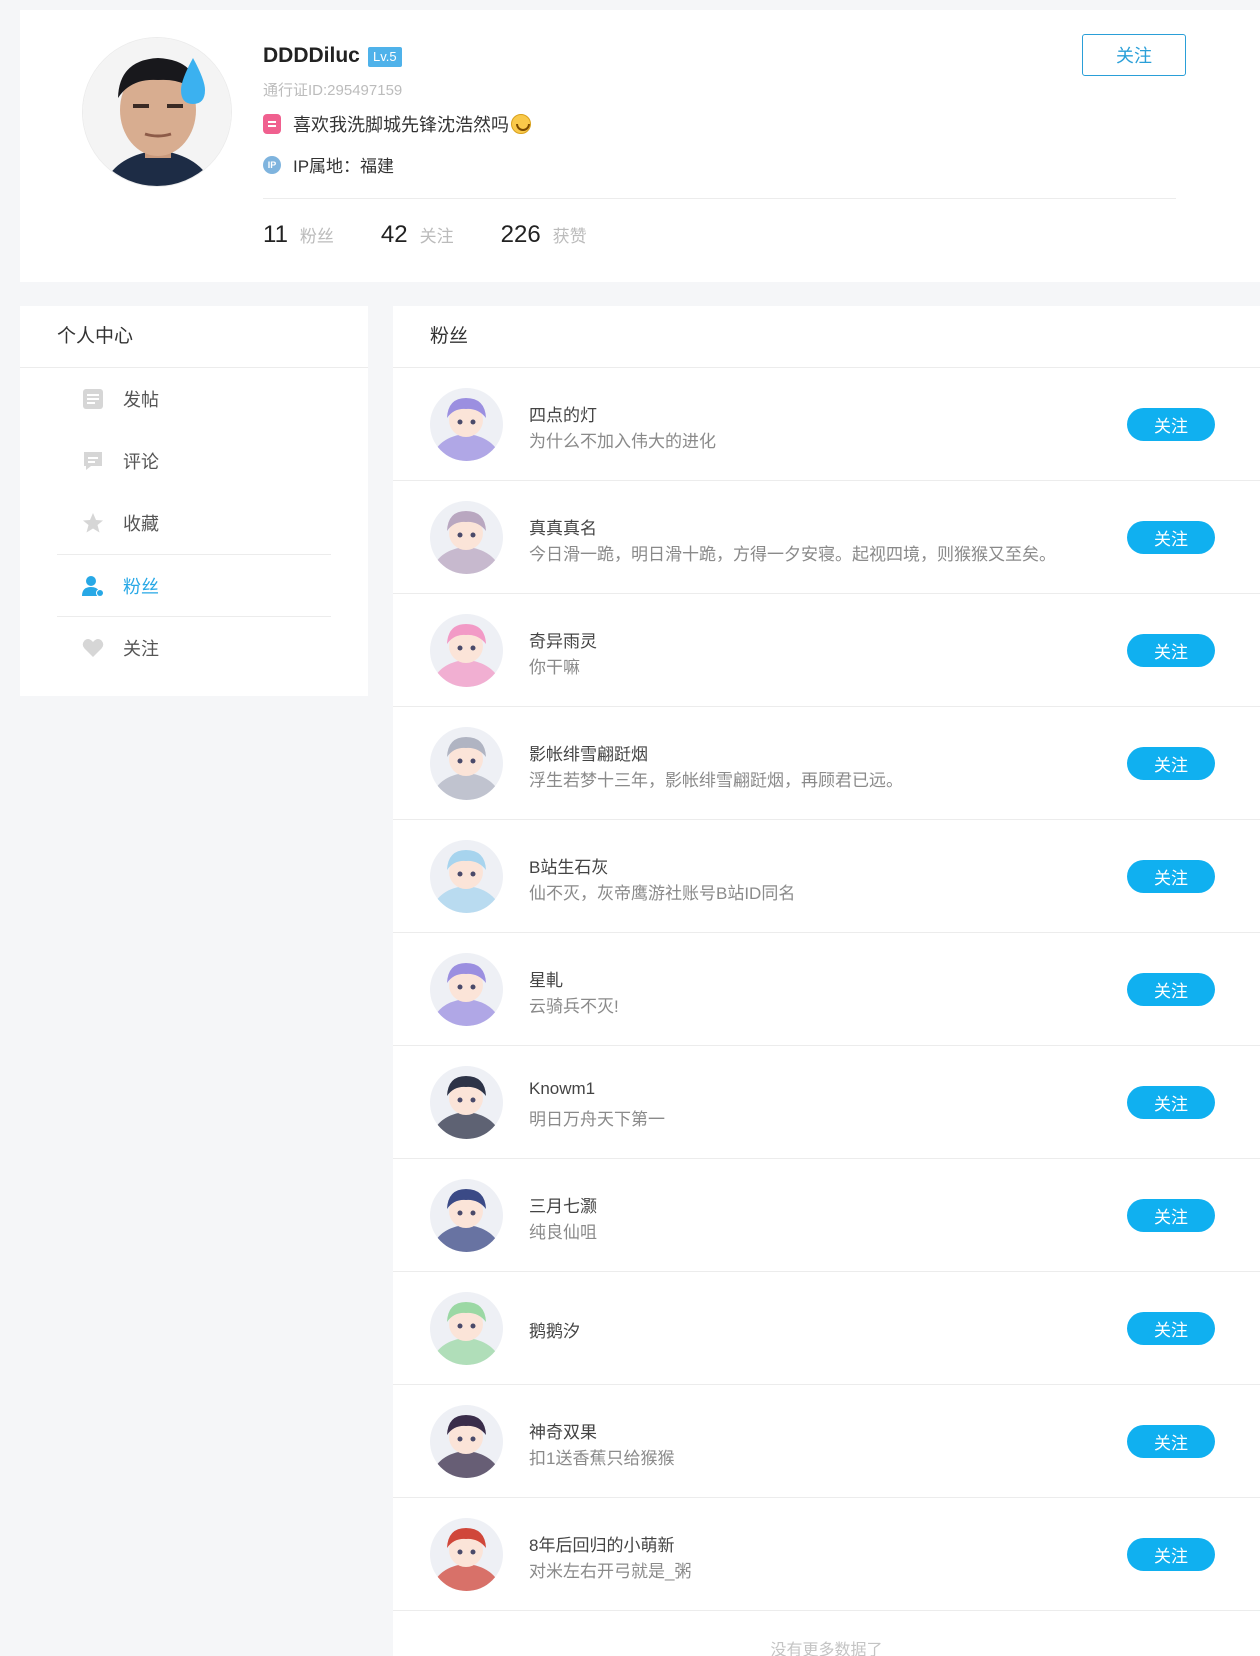  I want to click on fan-signature: 云骑兵不灭!, so click(574, 1006).